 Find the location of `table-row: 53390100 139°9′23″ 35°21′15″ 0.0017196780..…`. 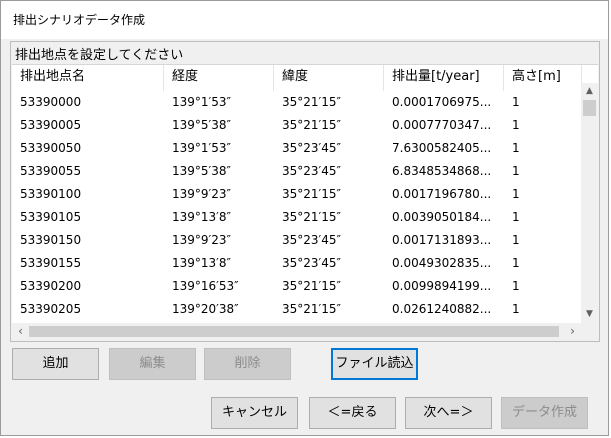

table-row: 53390100 139°9′23″ 35°21′15″ 0.0017196780..… is located at coordinates (297, 194).